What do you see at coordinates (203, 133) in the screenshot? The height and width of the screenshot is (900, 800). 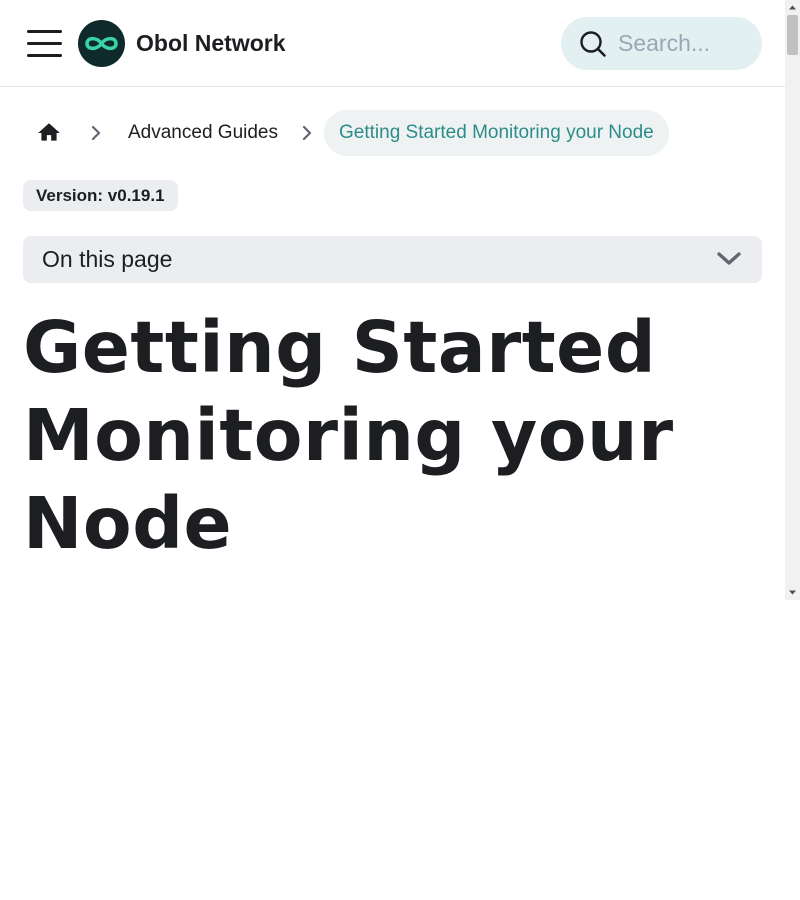 I see `breadcrumb-advanced-guides: Advanced Guides` at bounding box center [203, 133].